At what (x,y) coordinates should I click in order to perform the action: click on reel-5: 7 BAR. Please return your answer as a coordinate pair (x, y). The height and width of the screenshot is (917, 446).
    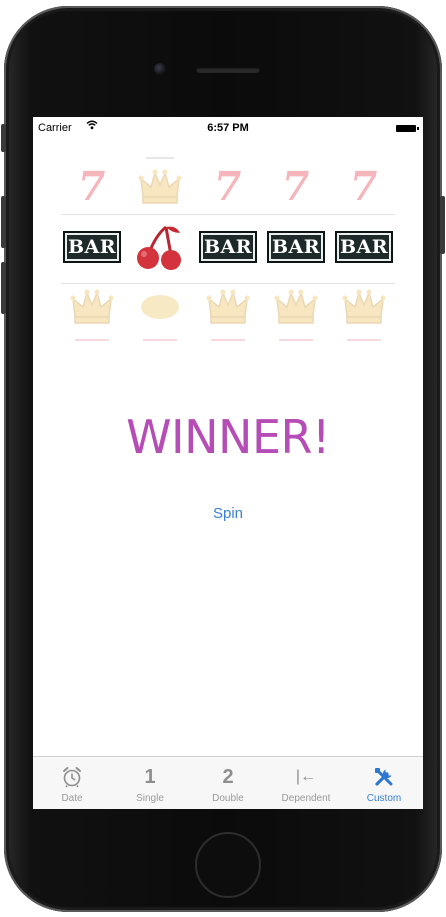
    Looking at the image, I should click on (364, 249).